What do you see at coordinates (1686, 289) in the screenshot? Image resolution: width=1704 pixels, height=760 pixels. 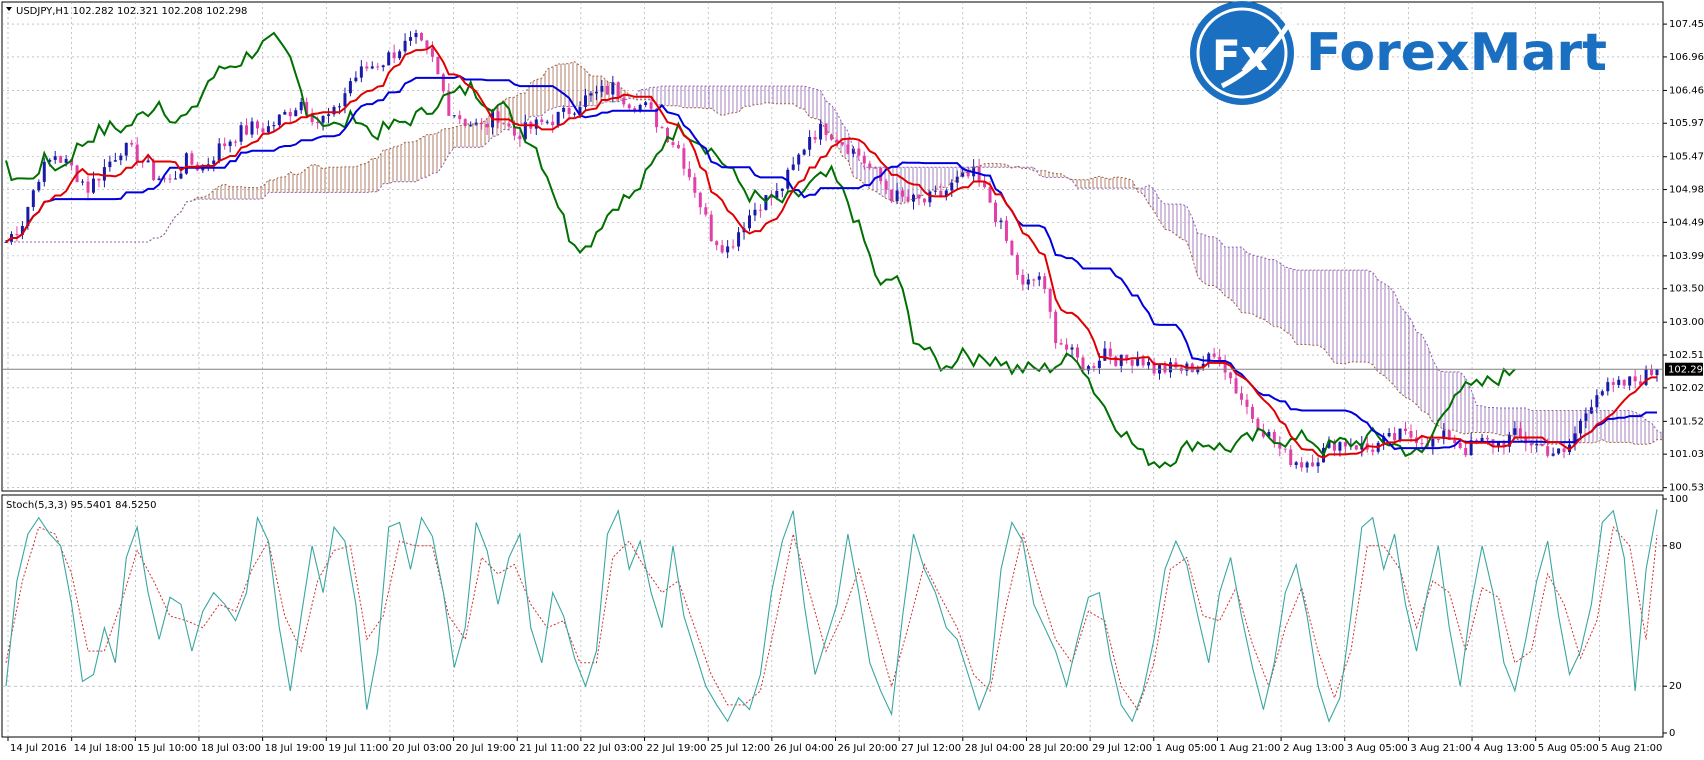 I see `y-tick-label: 103.500` at bounding box center [1686, 289].